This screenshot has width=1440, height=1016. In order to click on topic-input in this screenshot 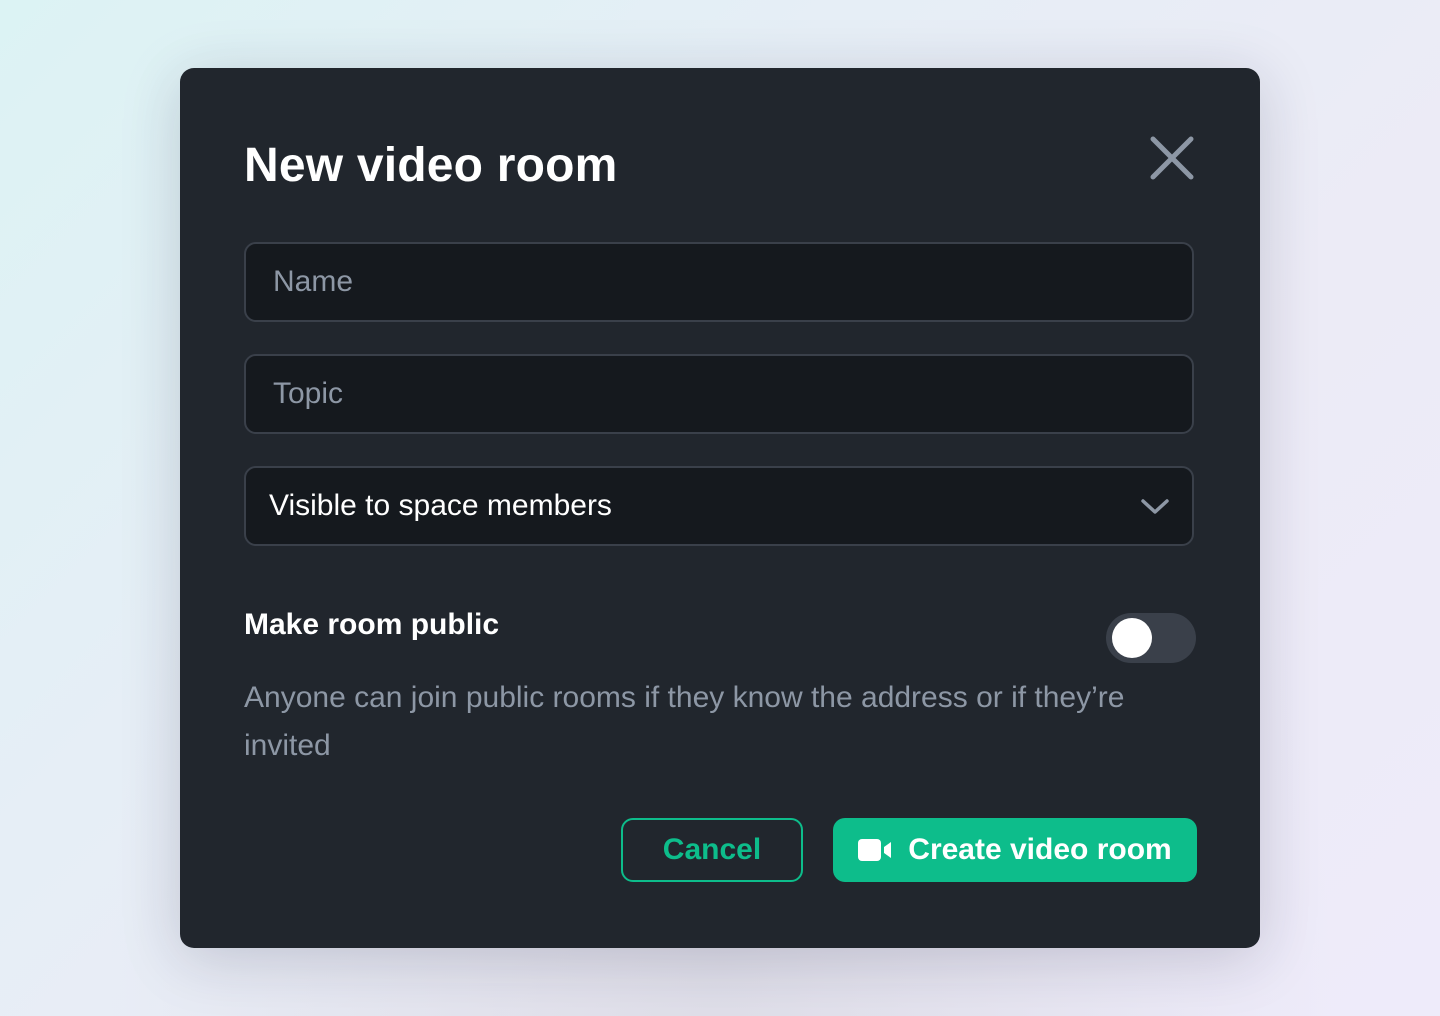, I will do `click(719, 394)`.